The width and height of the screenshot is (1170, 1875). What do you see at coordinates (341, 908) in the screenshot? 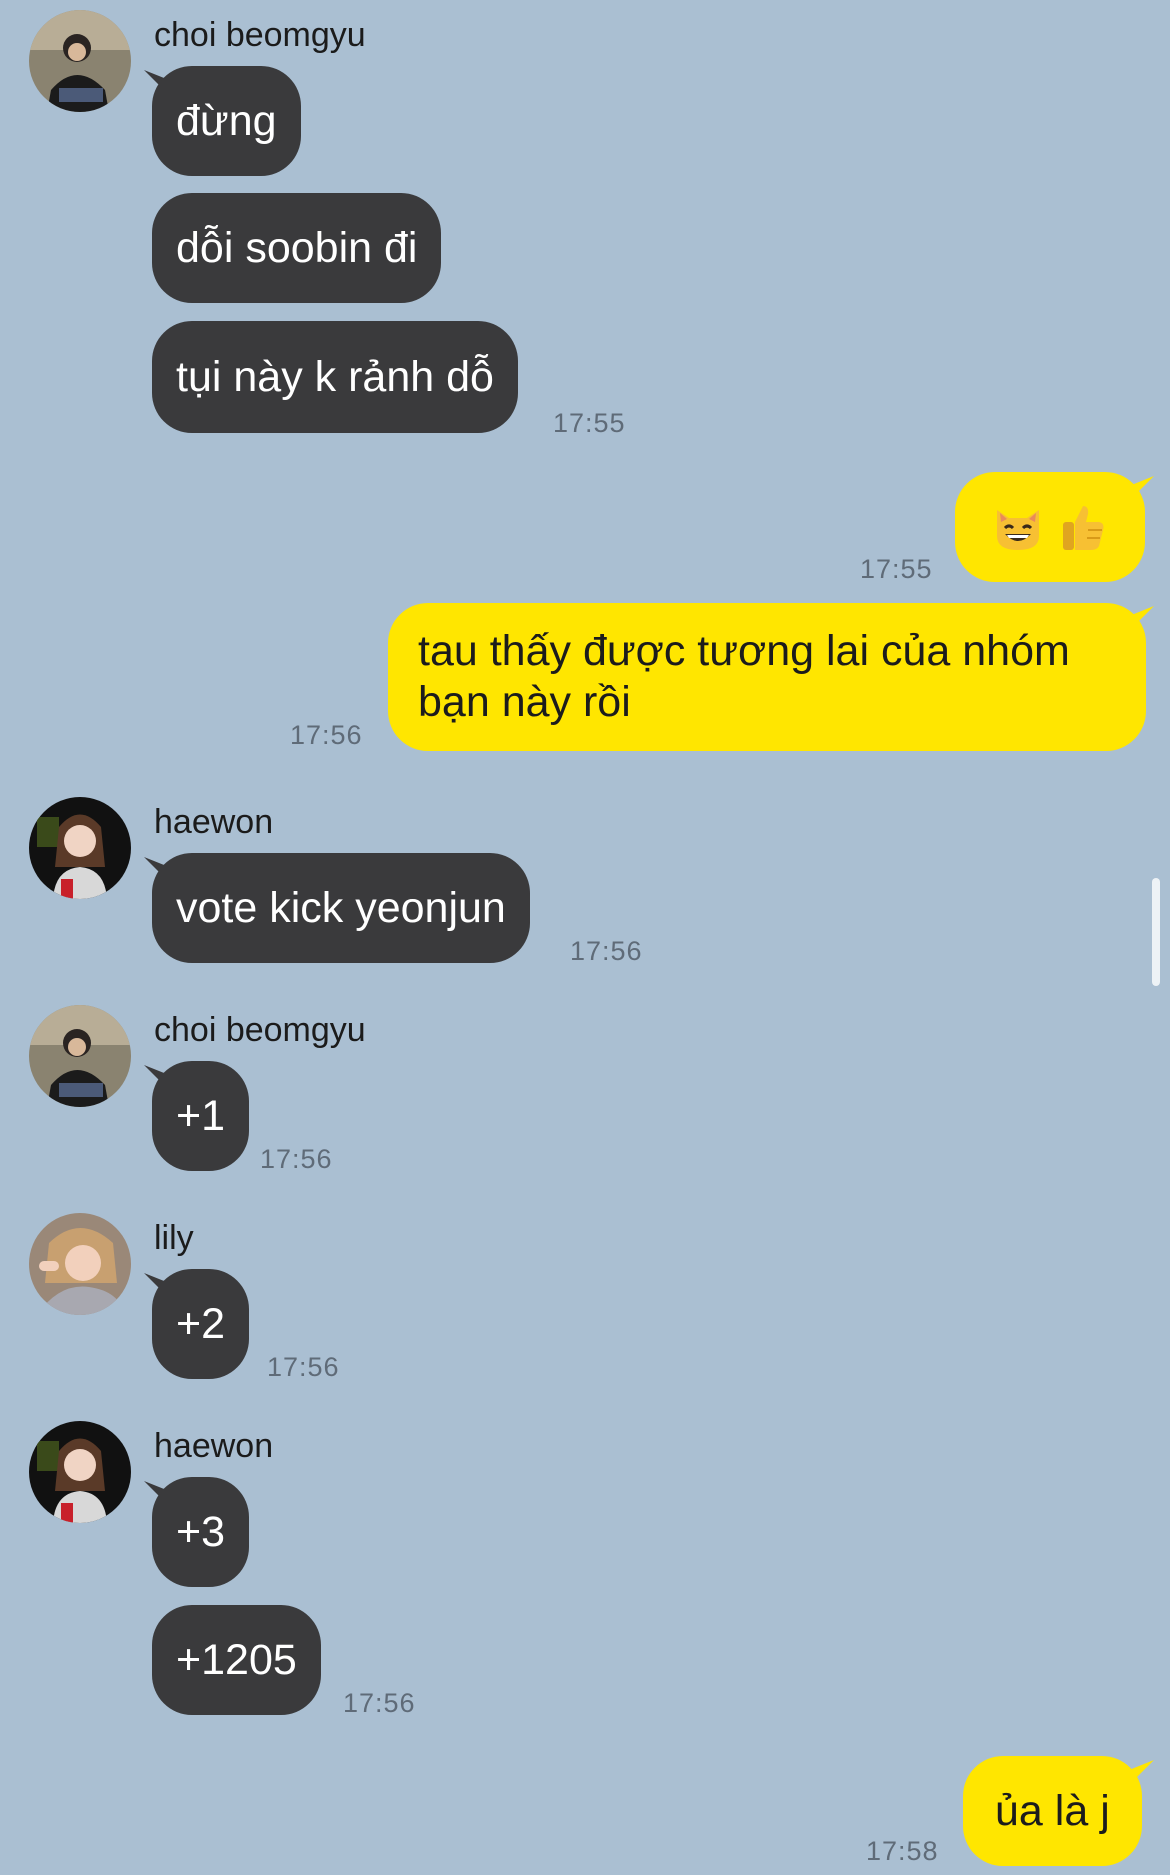
I see `message-bubble: vote kick yeonjun` at bounding box center [341, 908].